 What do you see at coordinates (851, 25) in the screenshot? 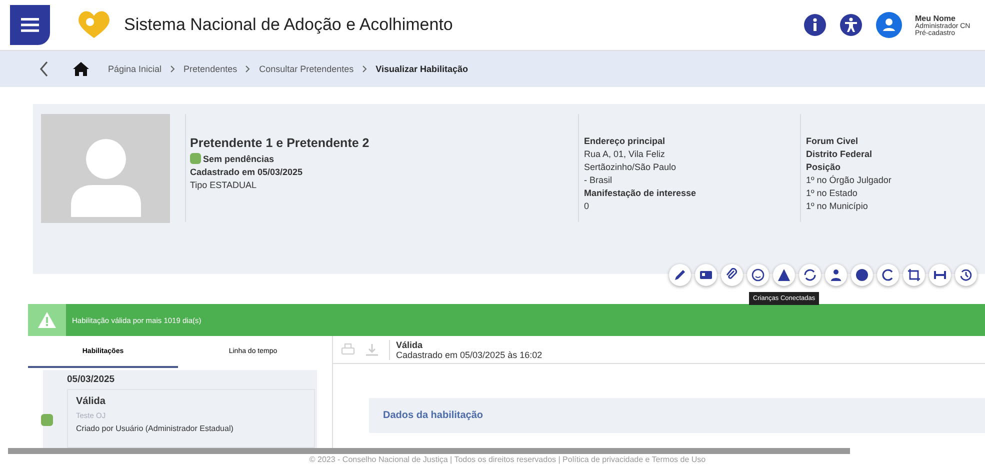
I see `accessibility-icon` at bounding box center [851, 25].